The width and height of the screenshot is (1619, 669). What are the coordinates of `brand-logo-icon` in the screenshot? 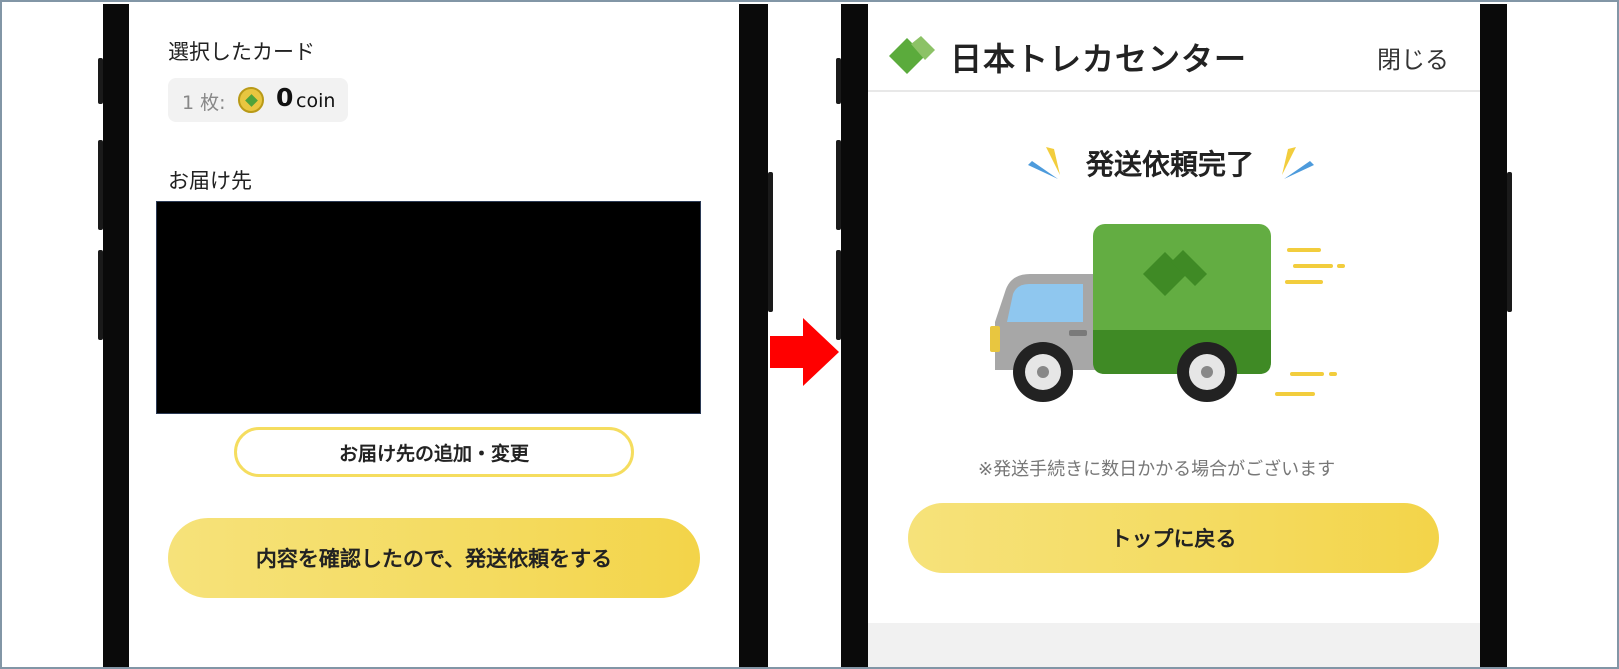 It's located at (912, 55).